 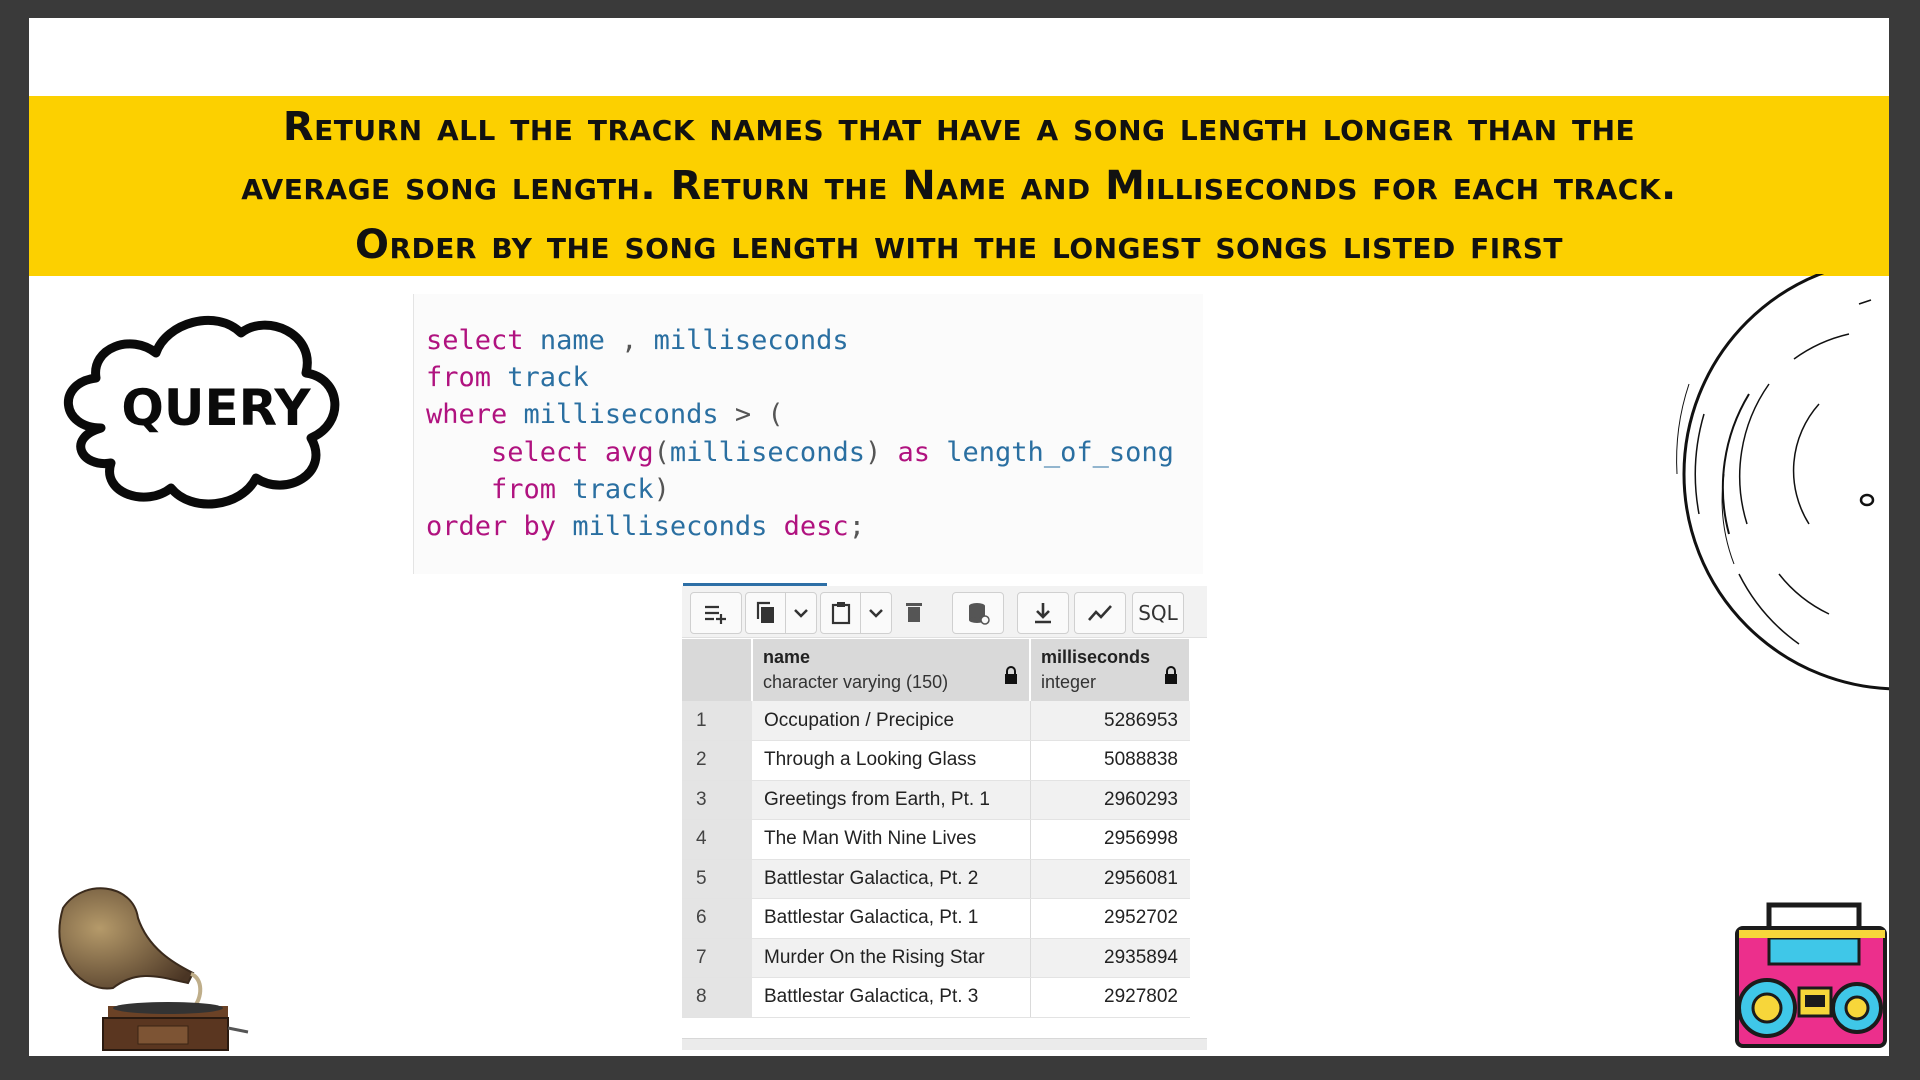 I want to click on copy-icon, so click(x=765, y=612).